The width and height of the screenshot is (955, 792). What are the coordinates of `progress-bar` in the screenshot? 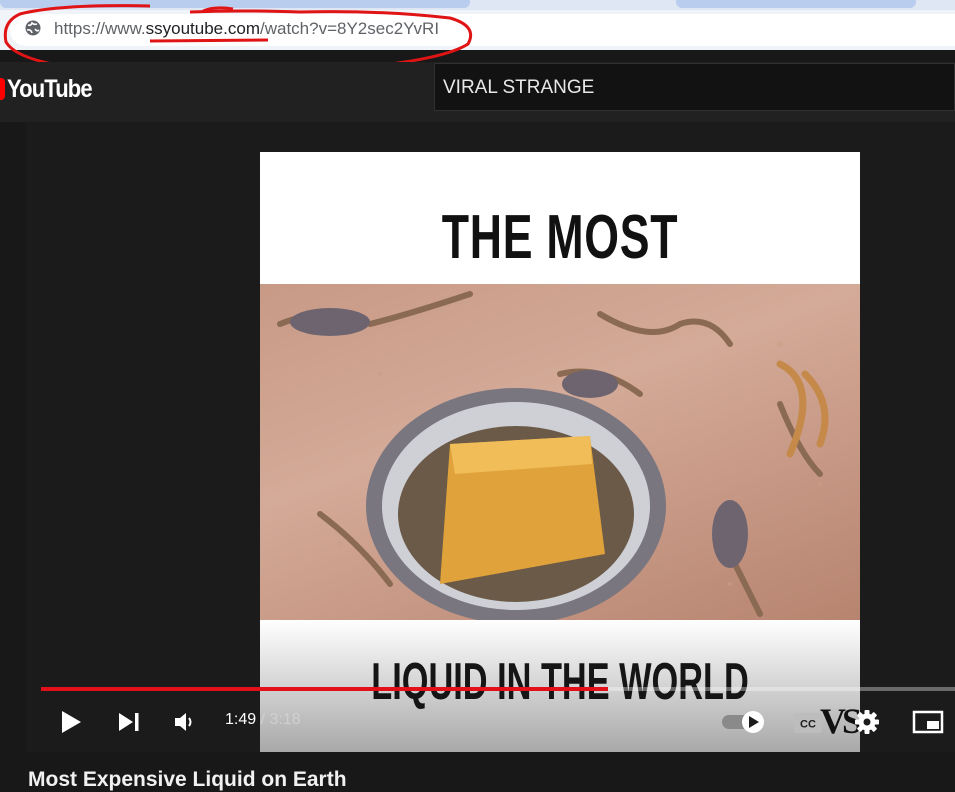 It's located at (498, 689).